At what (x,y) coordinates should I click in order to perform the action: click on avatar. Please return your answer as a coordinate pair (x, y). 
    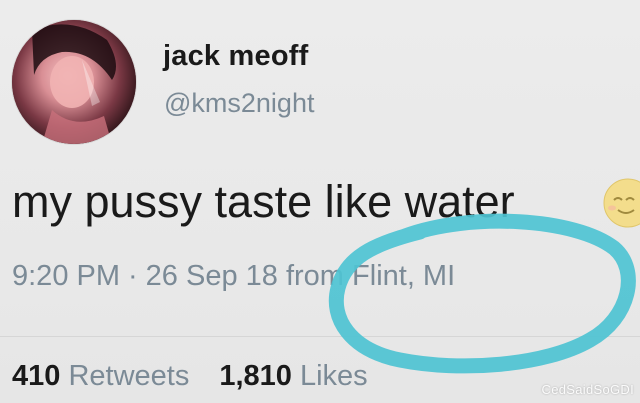
    Looking at the image, I should click on (74, 82).